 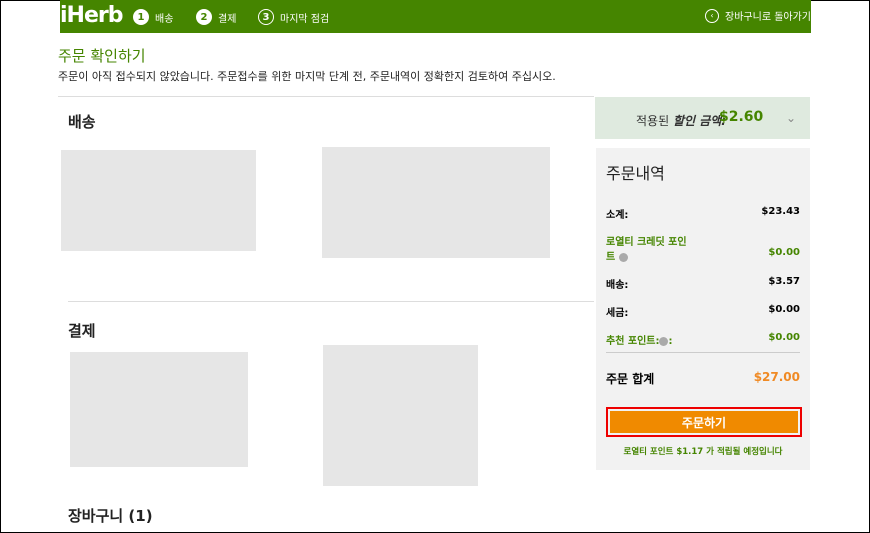 I want to click on order-total-label: 주문 합계, so click(x=630, y=379).